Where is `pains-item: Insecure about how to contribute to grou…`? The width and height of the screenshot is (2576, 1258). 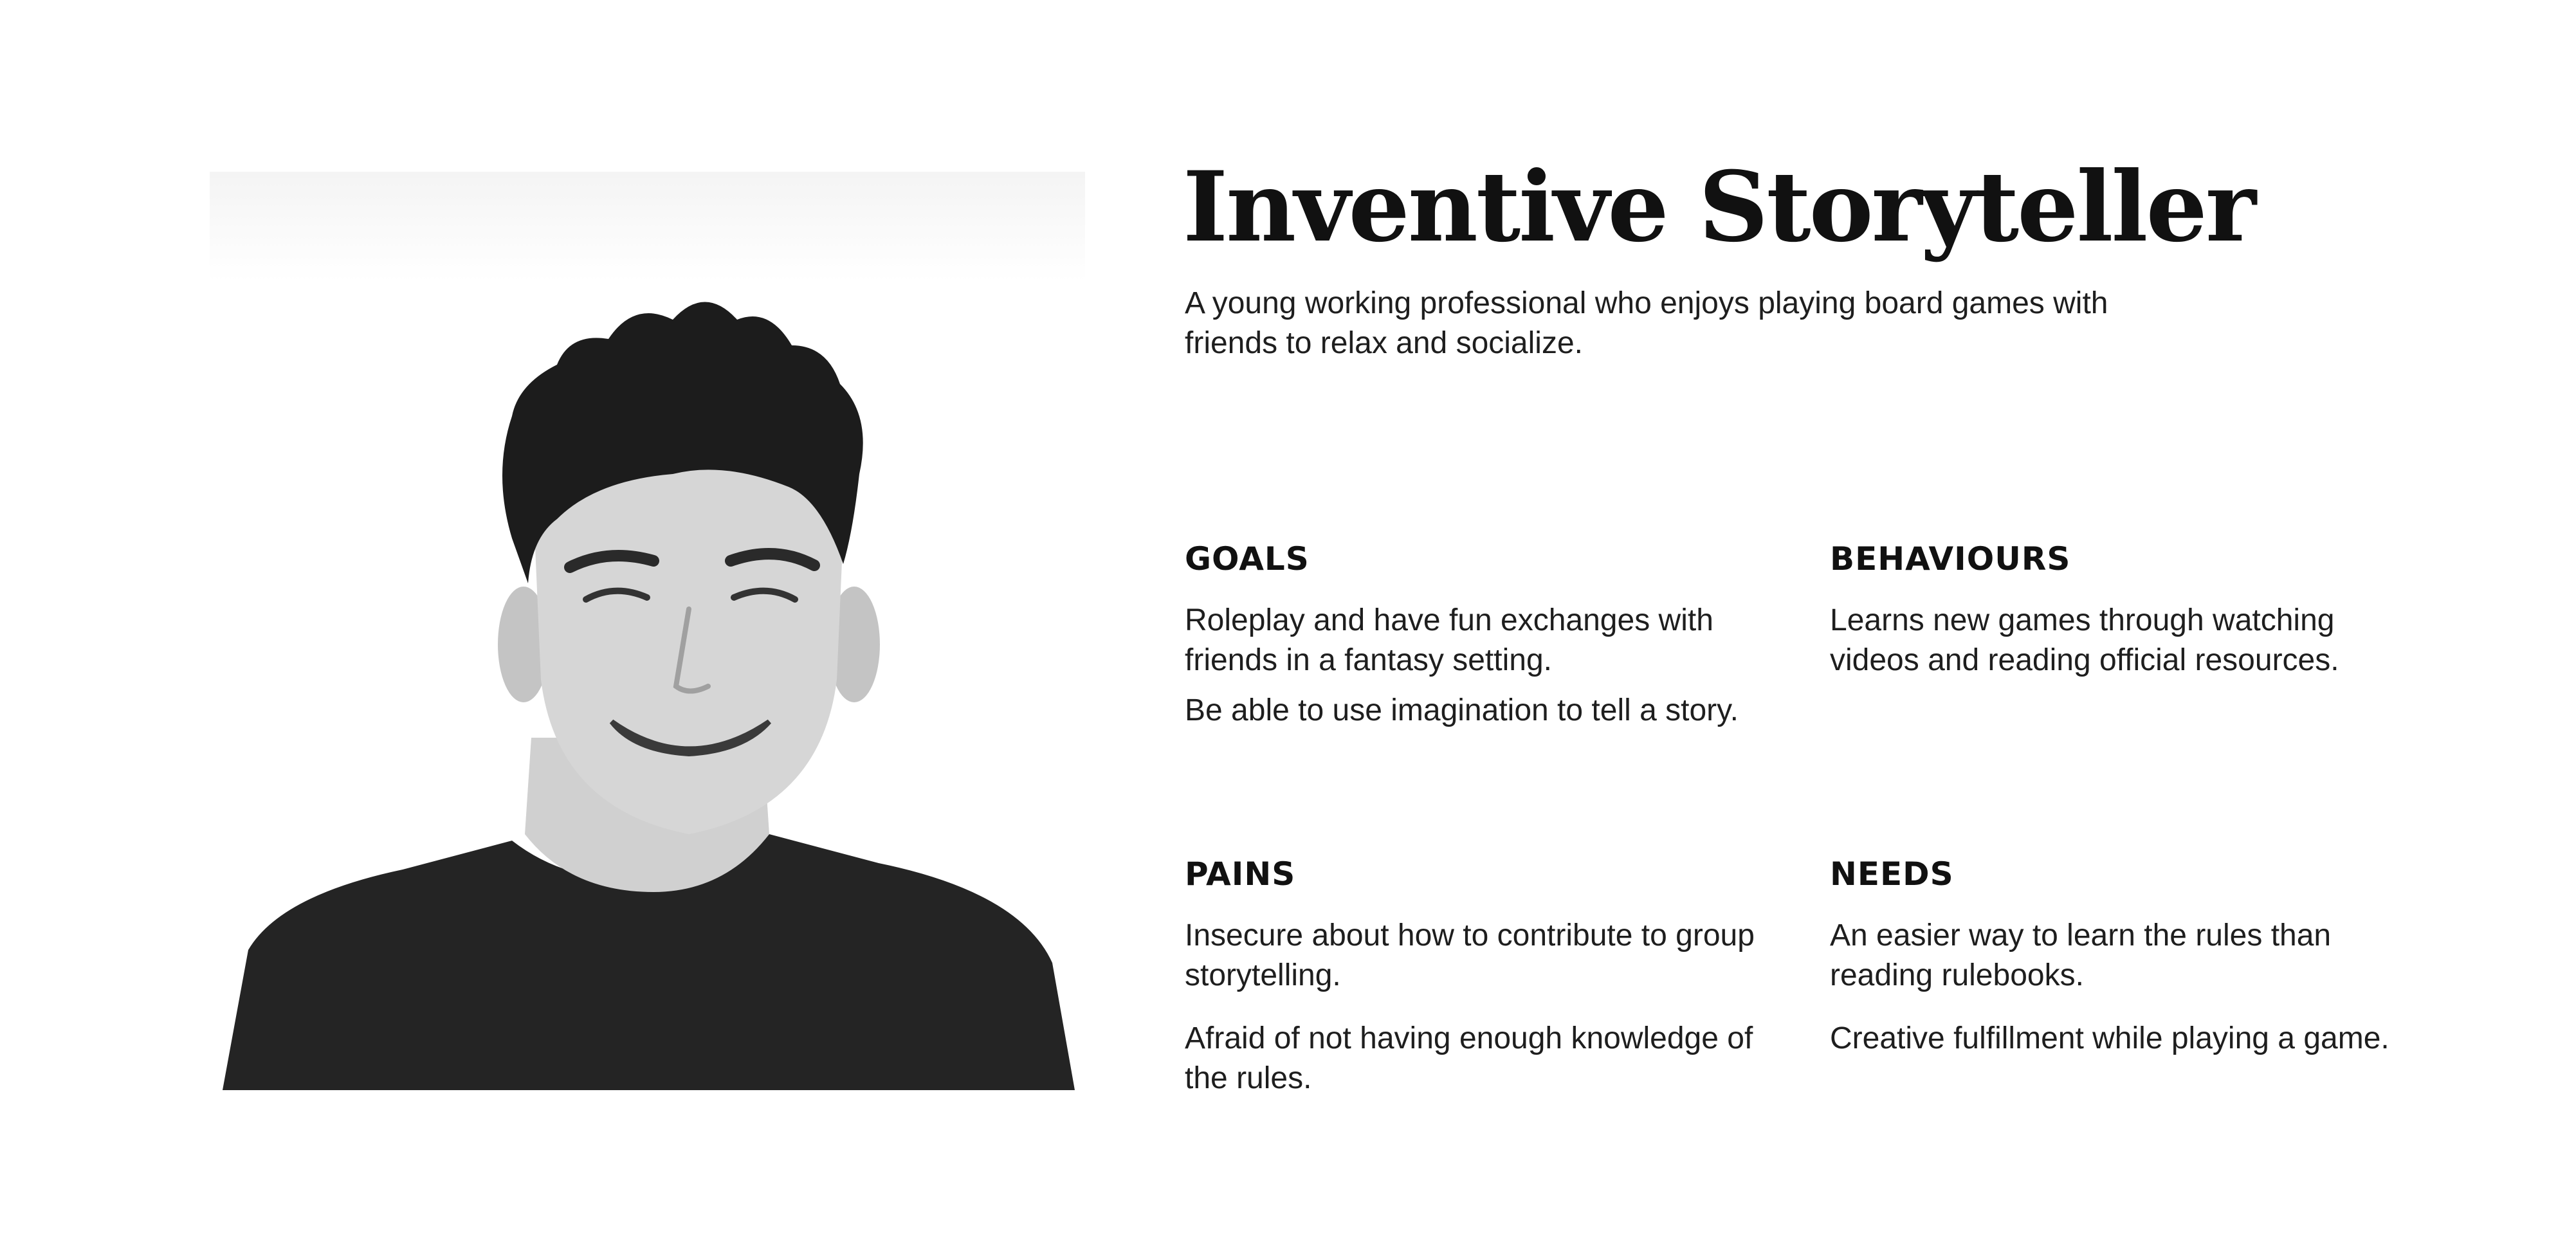
pains-item: Insecure about how to contribute to grou… is located at coordinates (1470, 955).